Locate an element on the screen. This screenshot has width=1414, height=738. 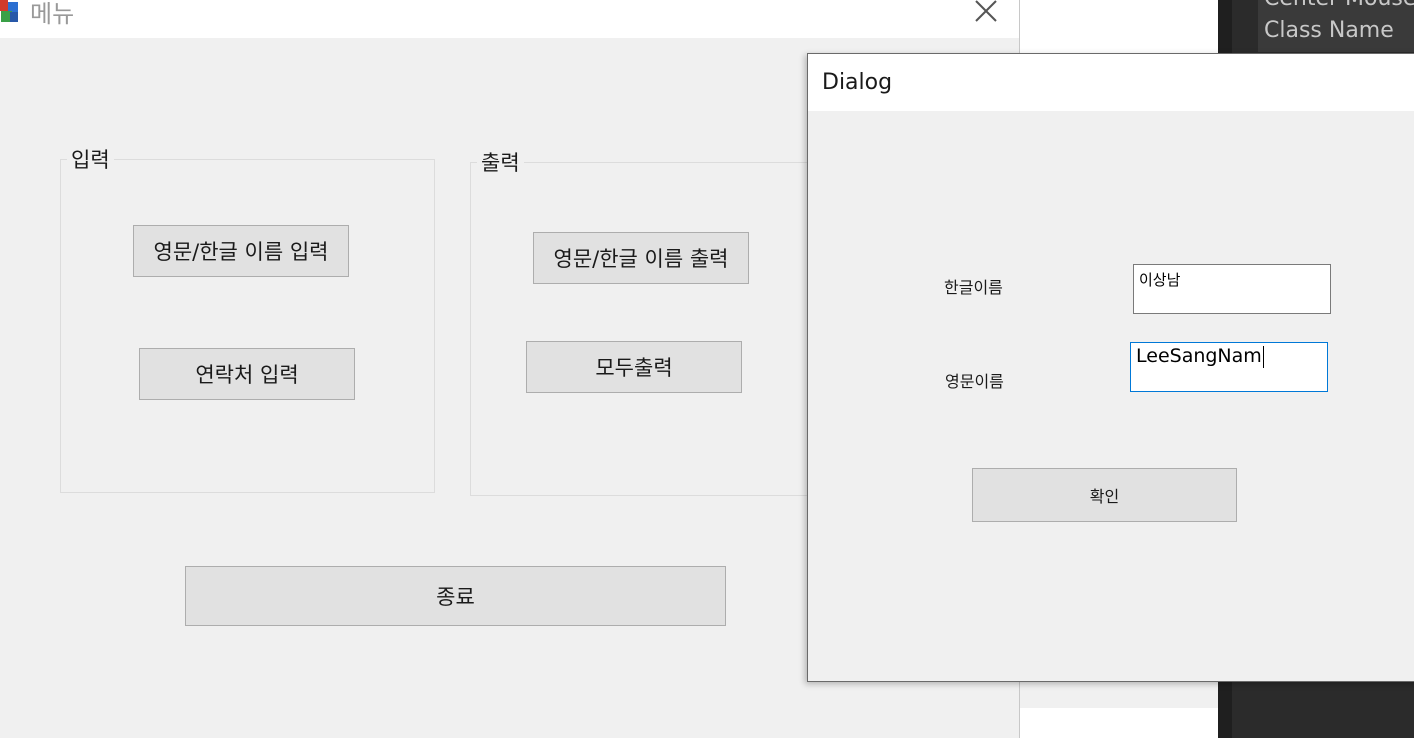
background-window-strip is located at coordinates (1119, 694).